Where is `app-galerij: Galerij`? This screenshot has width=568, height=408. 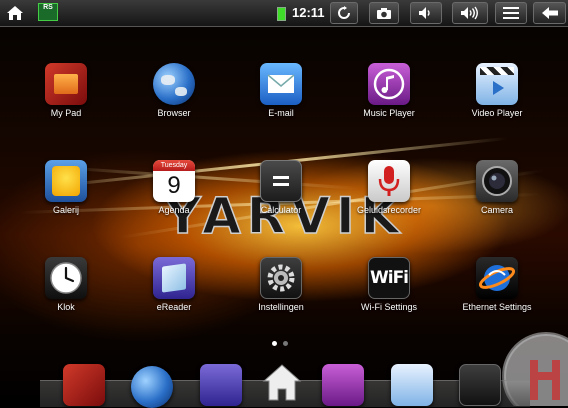
app-galerij: Galerij is located at coordinates (66, 187).